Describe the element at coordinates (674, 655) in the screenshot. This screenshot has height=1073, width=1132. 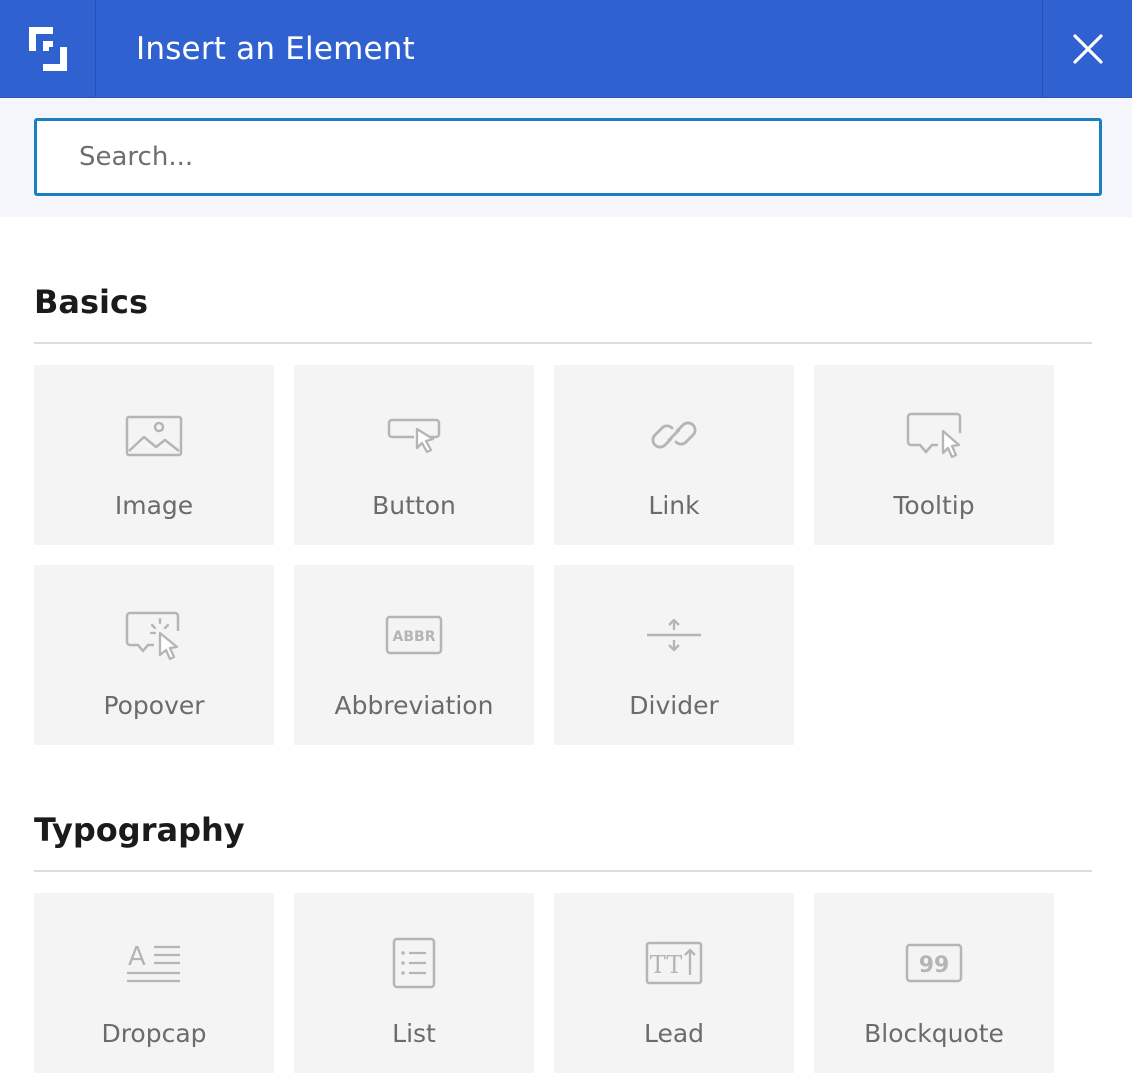
I see `element-tile-divider: Divider` at that location.